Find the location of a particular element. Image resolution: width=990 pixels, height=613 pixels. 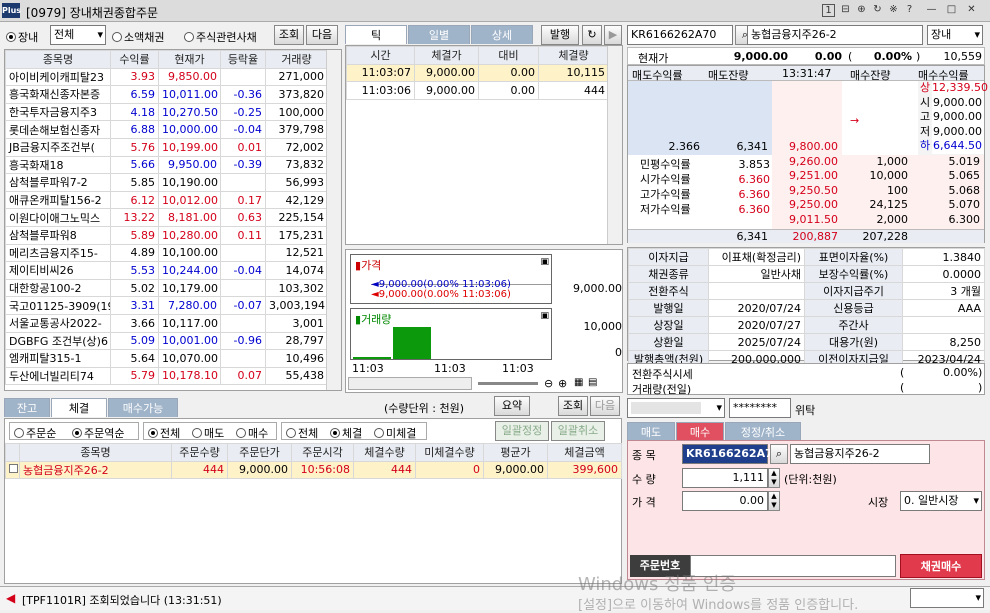

tab-buyable: 매수가능 is located at coordinates (143, 407).